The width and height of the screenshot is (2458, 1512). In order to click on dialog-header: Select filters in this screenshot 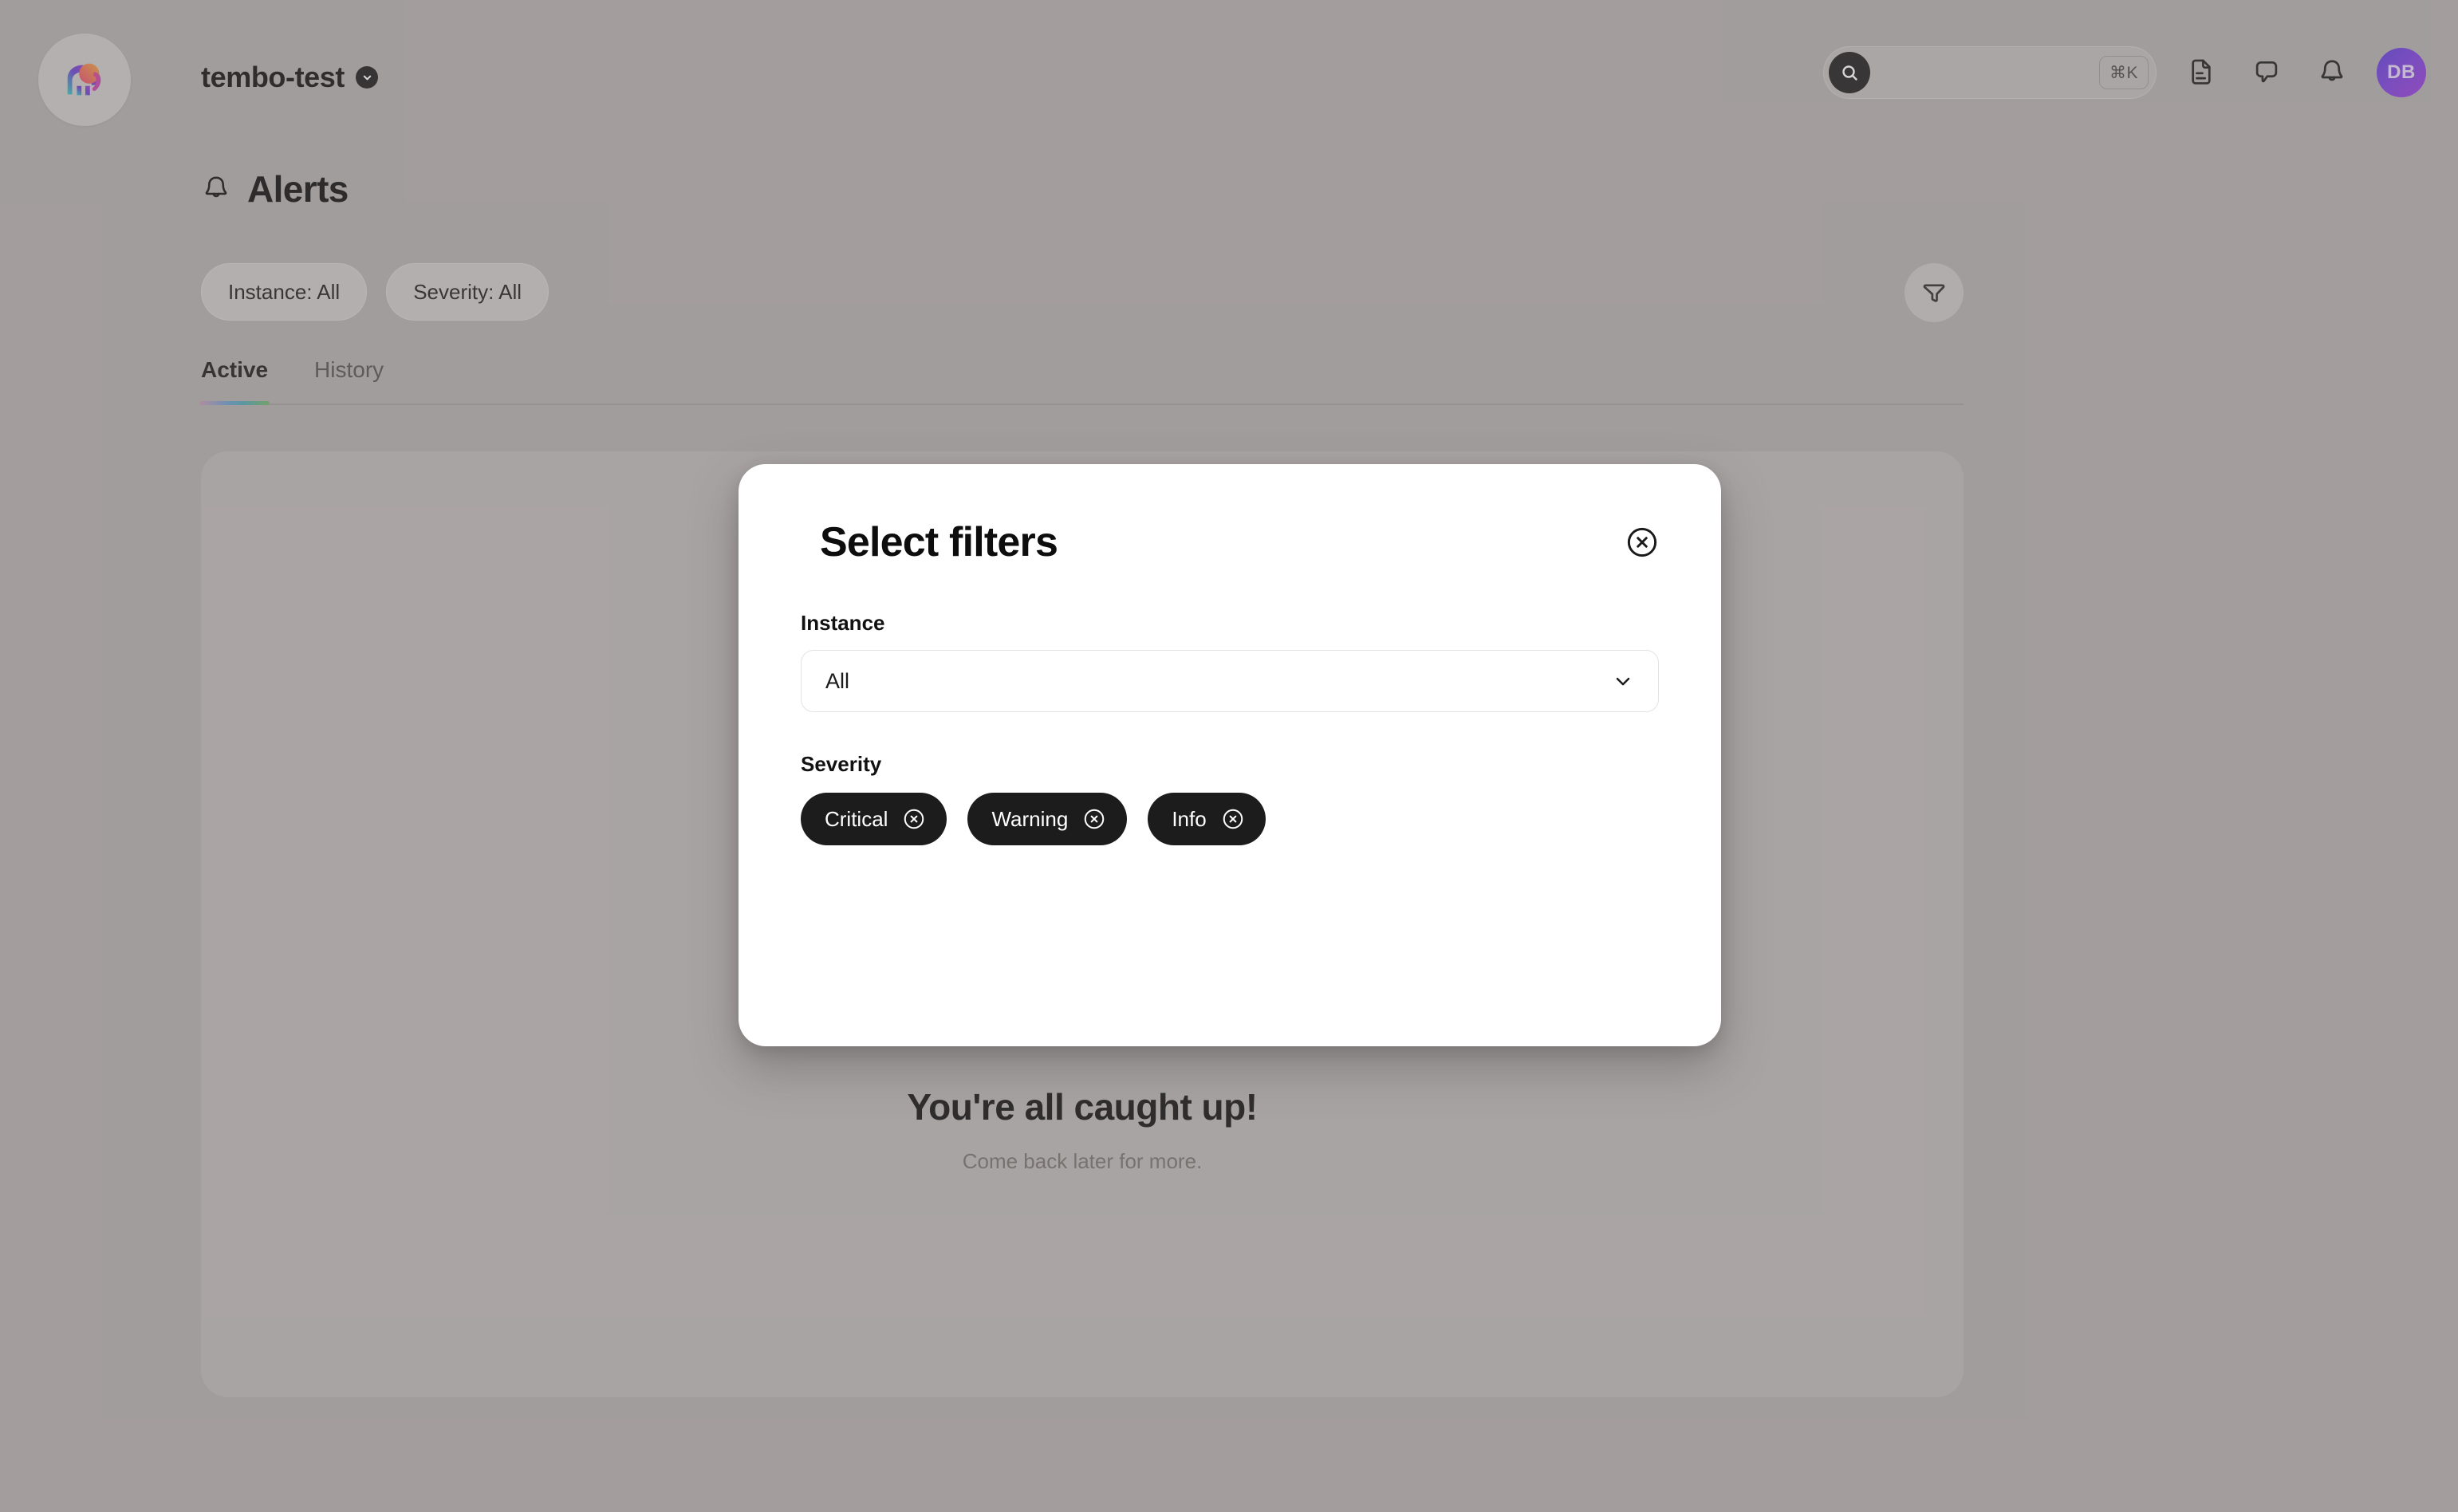, I will do `click(1230, 542)`.